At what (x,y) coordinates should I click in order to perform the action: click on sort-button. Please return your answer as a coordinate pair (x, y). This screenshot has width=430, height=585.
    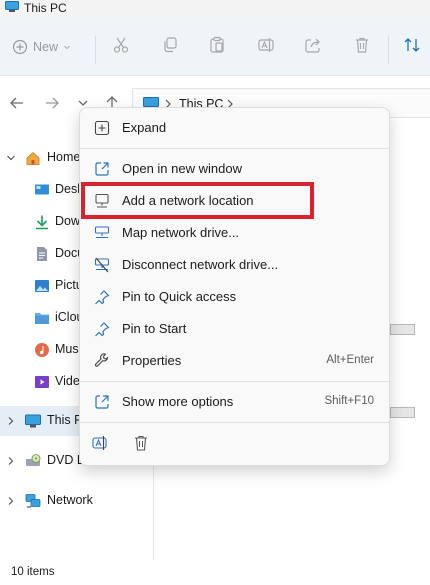
    Looking at the image, I should click on (412, 45).